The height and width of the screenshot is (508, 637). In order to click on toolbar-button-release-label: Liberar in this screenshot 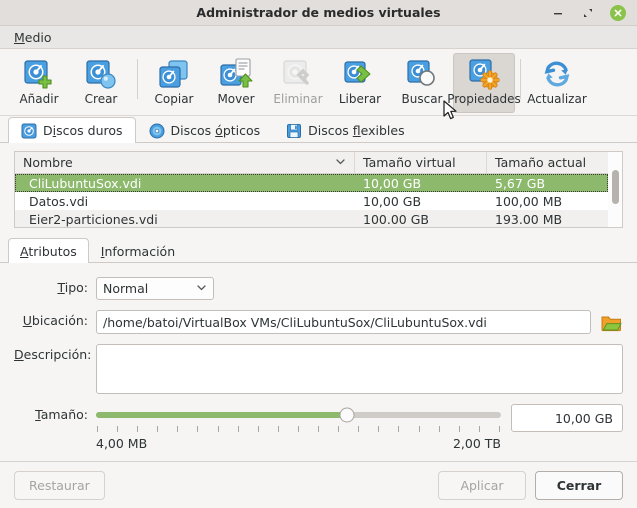, I will do `click(360, 99)`.